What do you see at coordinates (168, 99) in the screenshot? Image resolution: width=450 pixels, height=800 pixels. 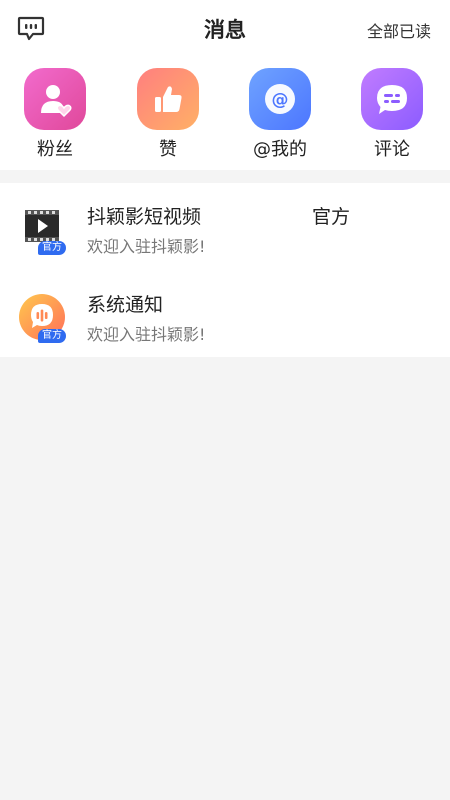 I see `thumbs-up-icon` at bounding box center [168, 99].